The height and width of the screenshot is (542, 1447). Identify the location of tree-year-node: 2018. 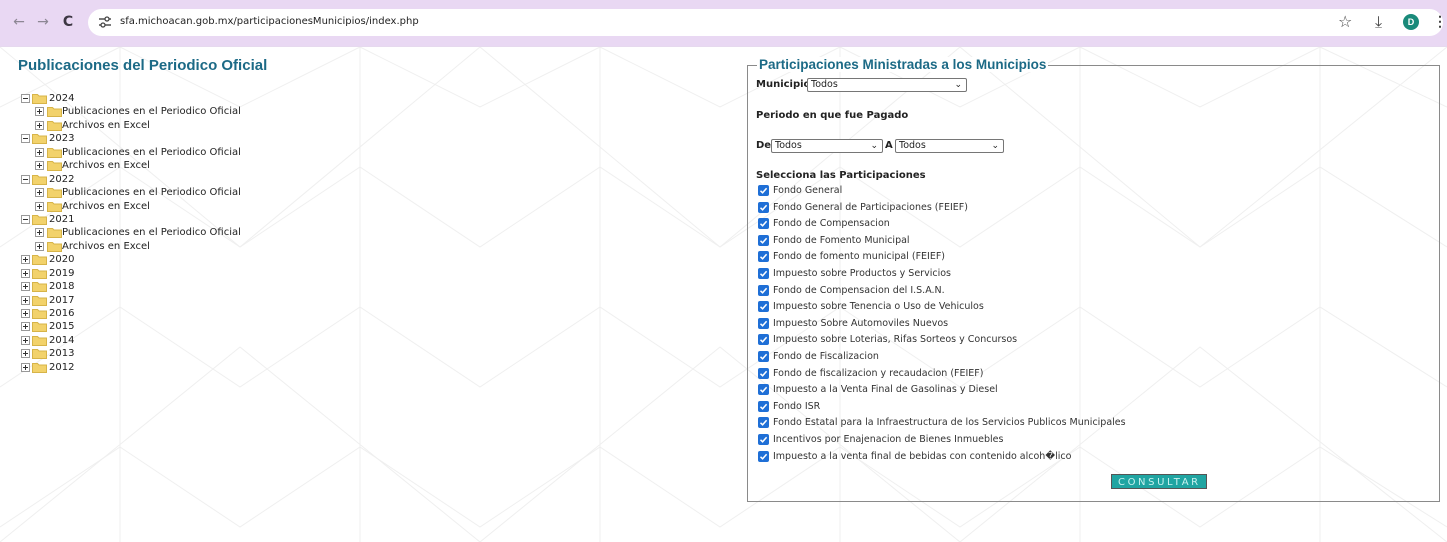
(181, 286).